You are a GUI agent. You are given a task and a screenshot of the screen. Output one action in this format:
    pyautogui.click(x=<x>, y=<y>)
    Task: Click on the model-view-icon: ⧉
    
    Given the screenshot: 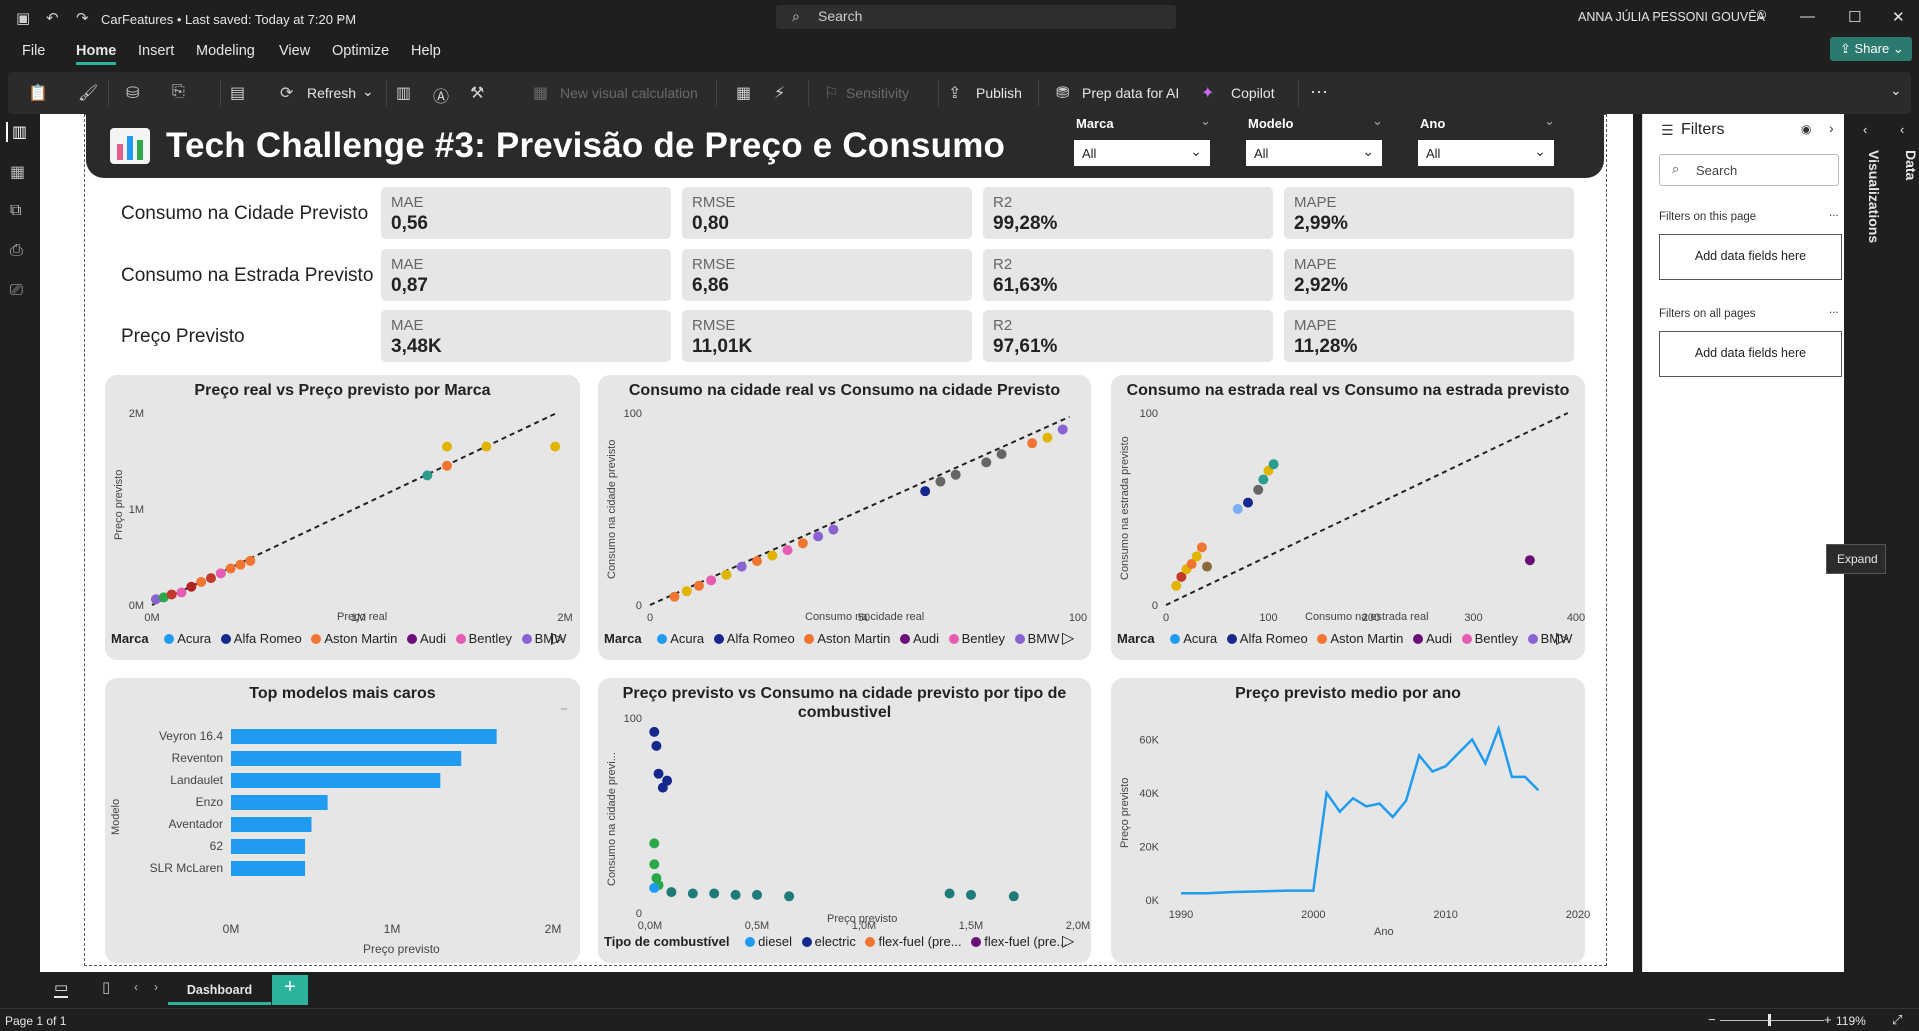 What is the action you would take?
    pyautogui.click(x=15, y=211)
    